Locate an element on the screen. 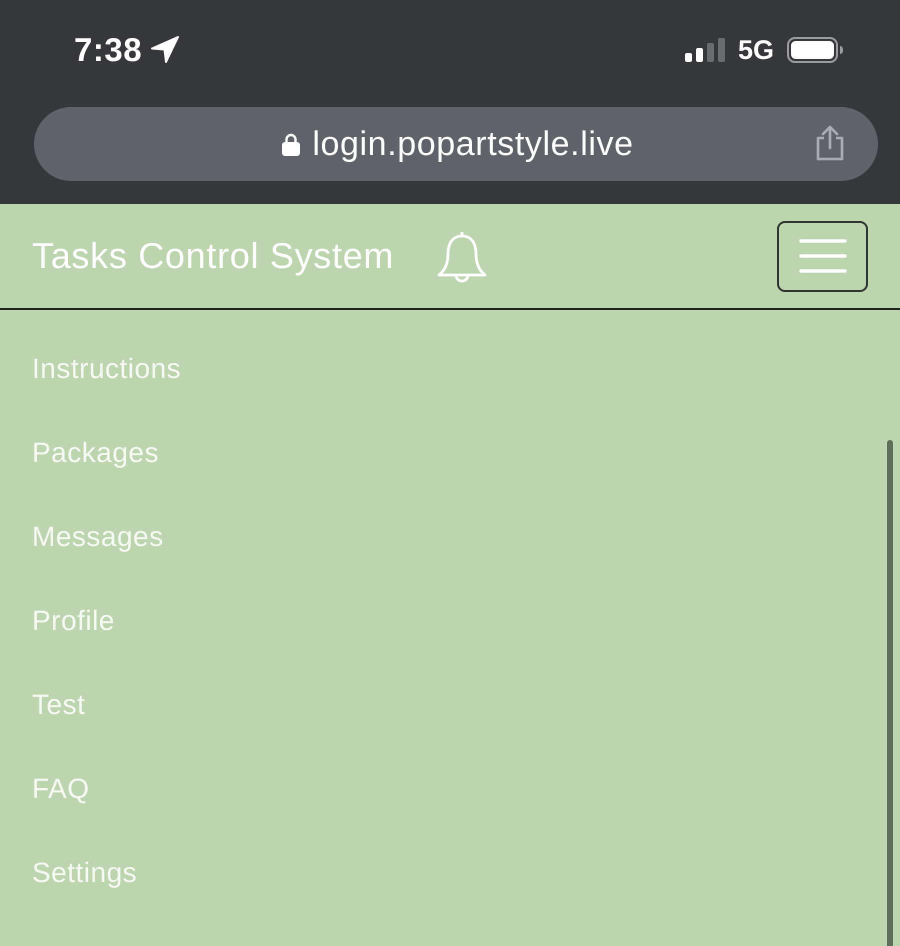 The image size is (900, 946). network-type: 5G is located at coordinates (756, 50).